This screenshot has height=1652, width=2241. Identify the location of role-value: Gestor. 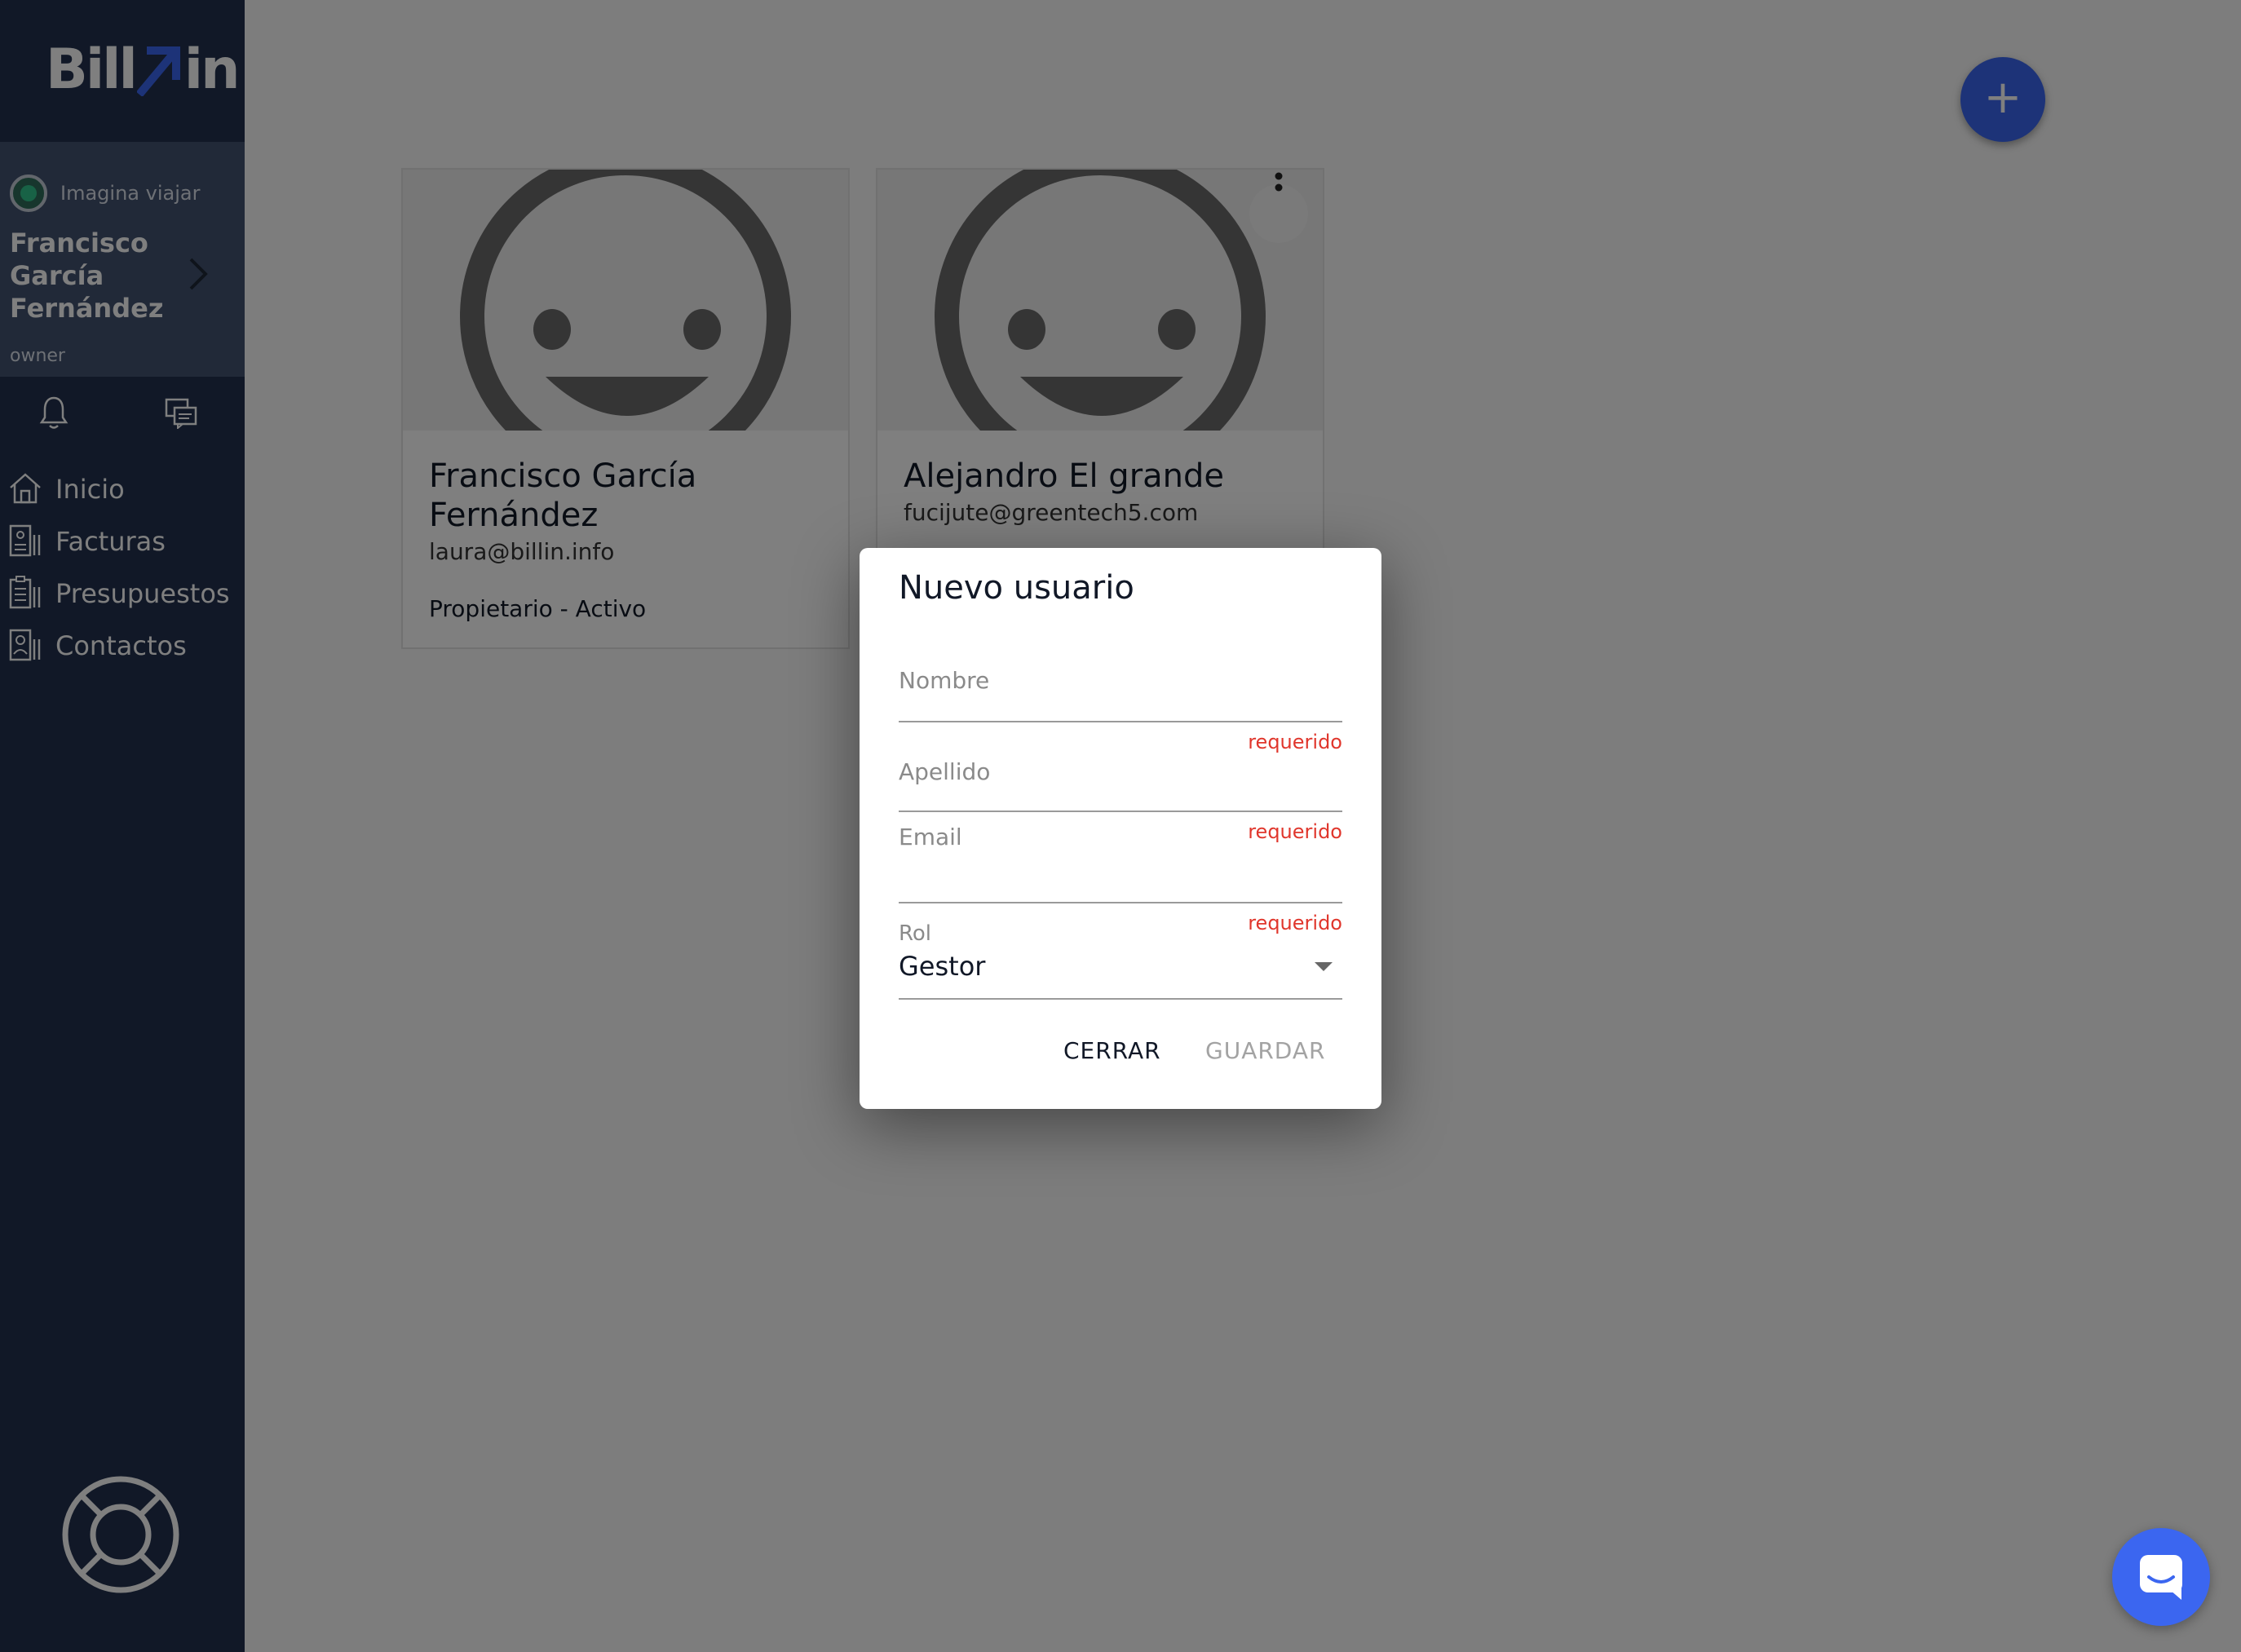
(943, 967).